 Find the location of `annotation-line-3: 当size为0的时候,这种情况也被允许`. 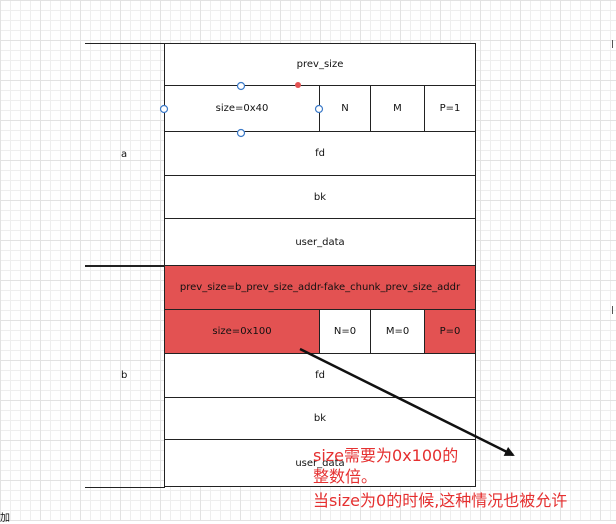

annotation-line-3: 当size为0的时候,这种情况也被允许 is located at coordinates (440, 500).